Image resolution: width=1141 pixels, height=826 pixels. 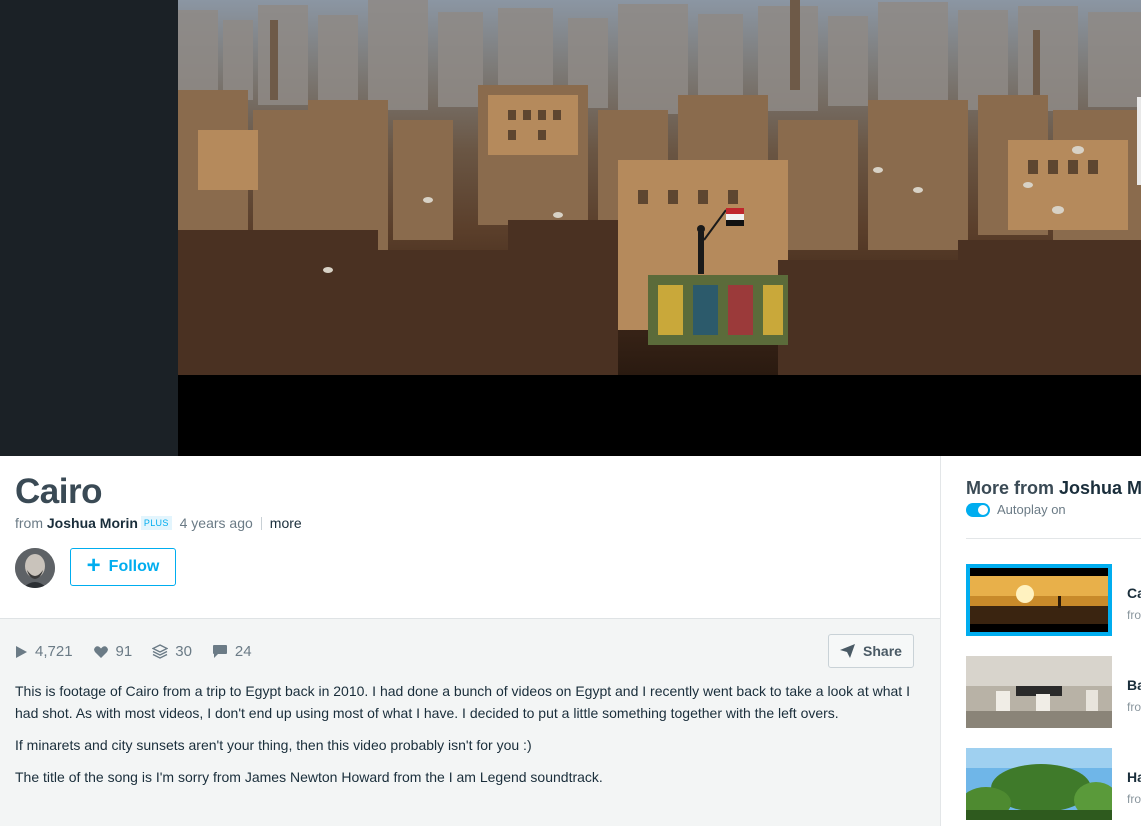 What do you see at coordinates (1053, 538) in the screenshot?
I see `sidebar-divider` at bounding box center [1053, 538].